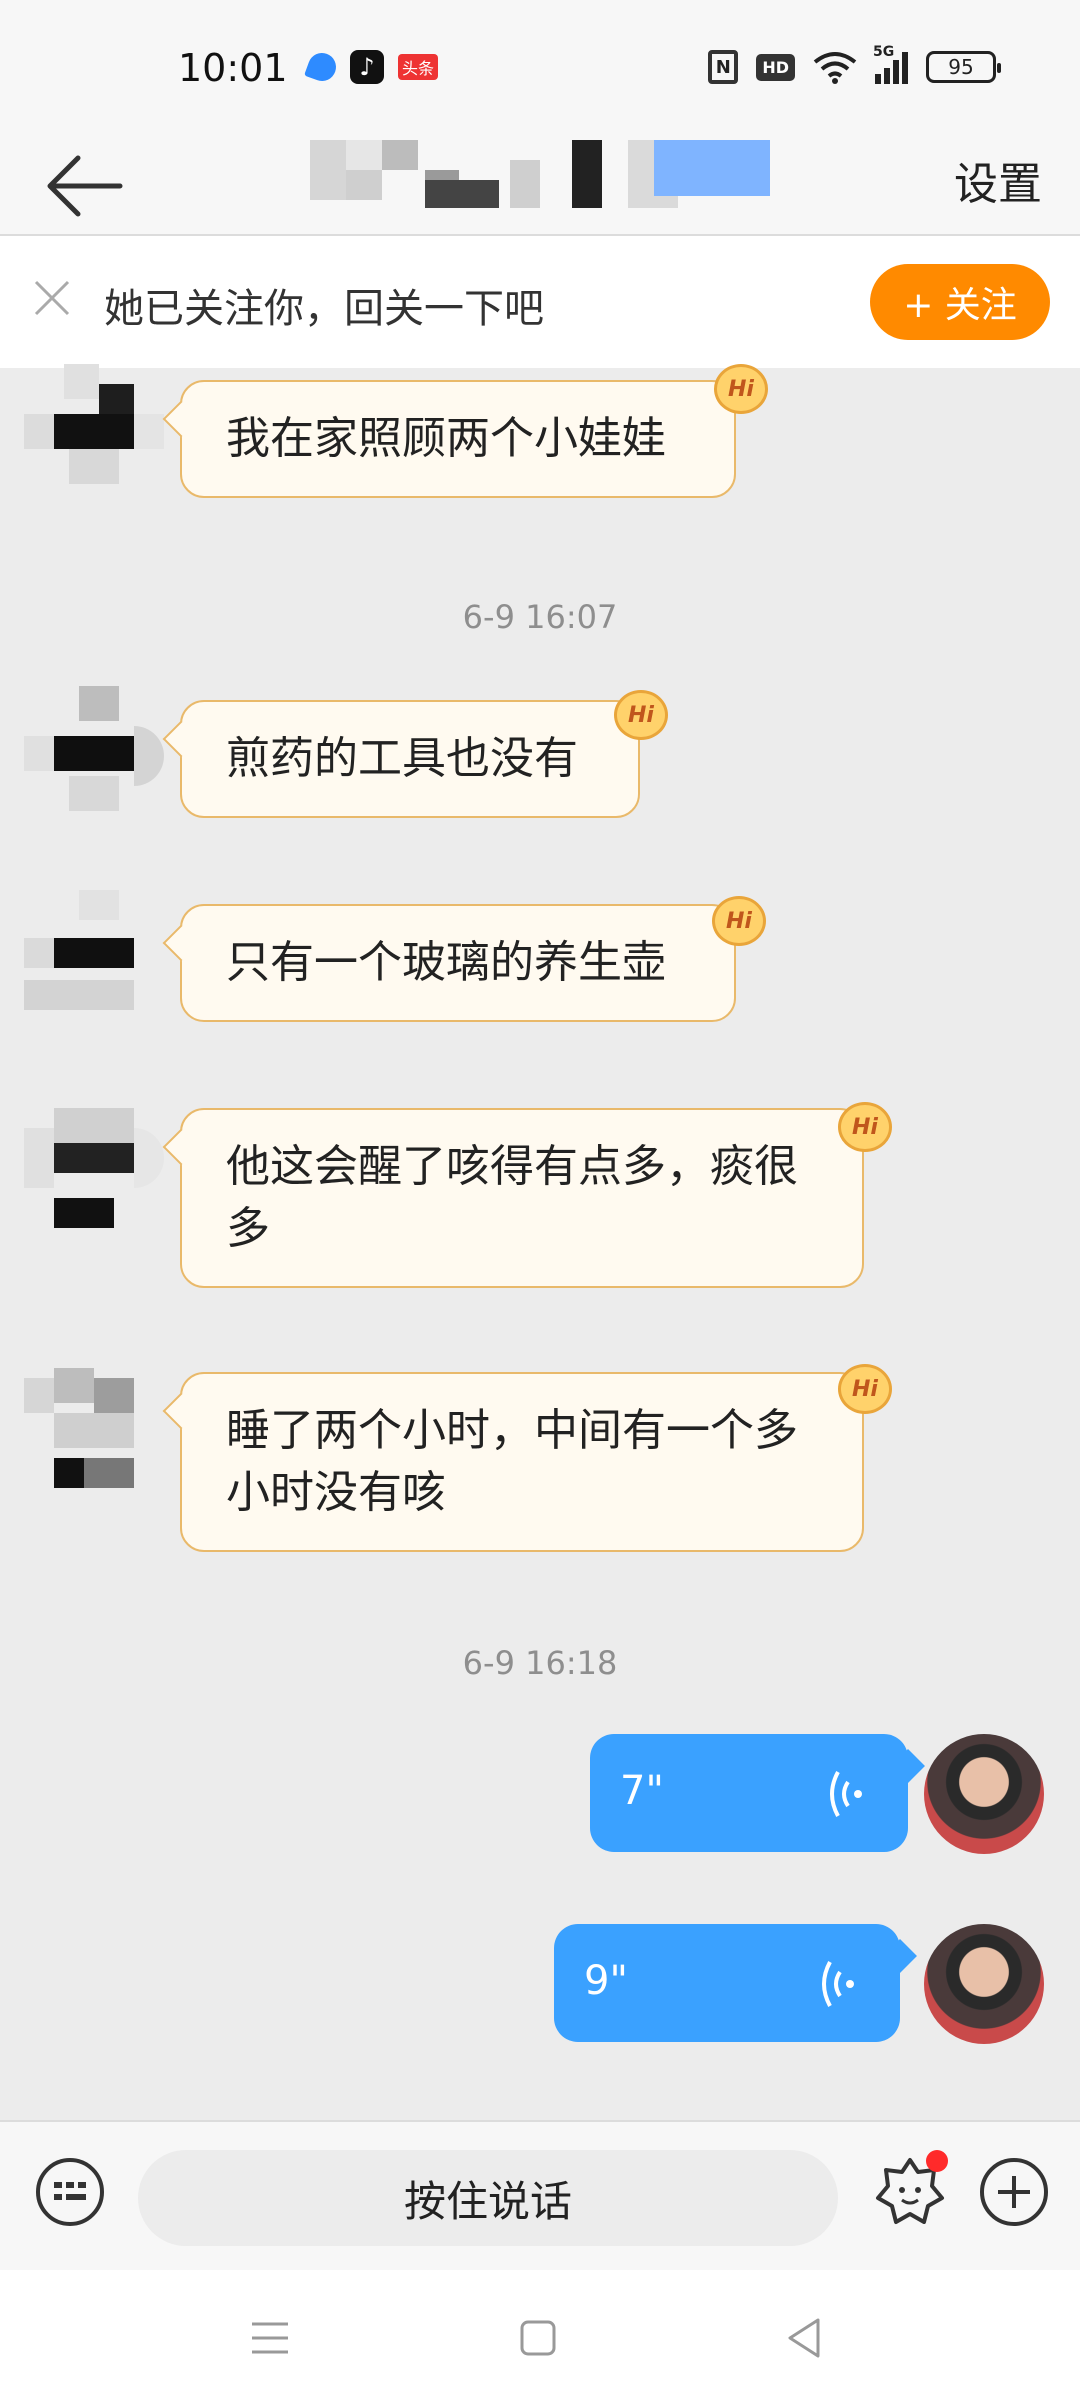 This screenshot has width=1080, height=2400. What do you see at coordinates (446, 962) in the screenshot?
I see `message-text: 只有一个玻璃的养生壶` at bounding box center [446, 962].